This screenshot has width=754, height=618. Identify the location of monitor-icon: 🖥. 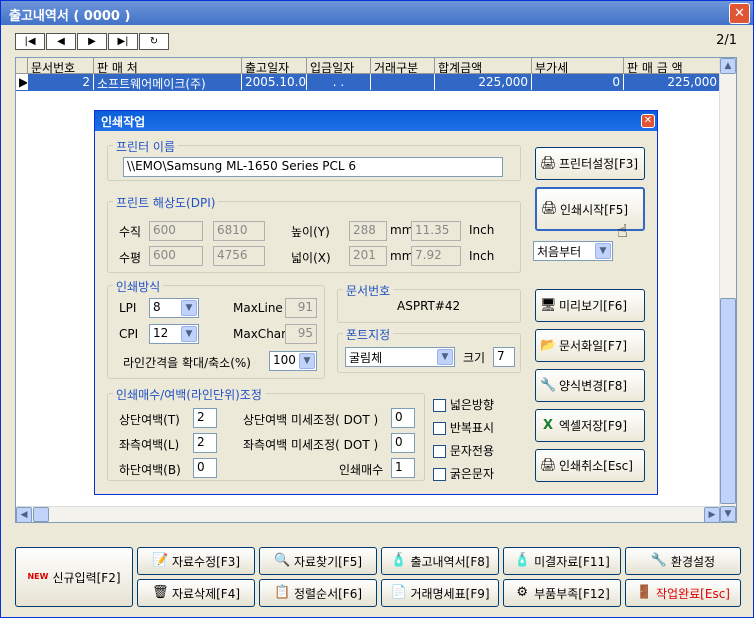
(548, 305).